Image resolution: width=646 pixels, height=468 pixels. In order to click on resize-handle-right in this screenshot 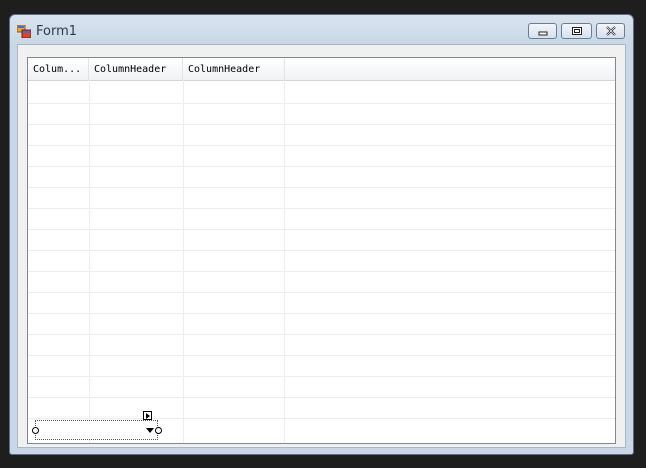, I will do `click(158, 430)`.